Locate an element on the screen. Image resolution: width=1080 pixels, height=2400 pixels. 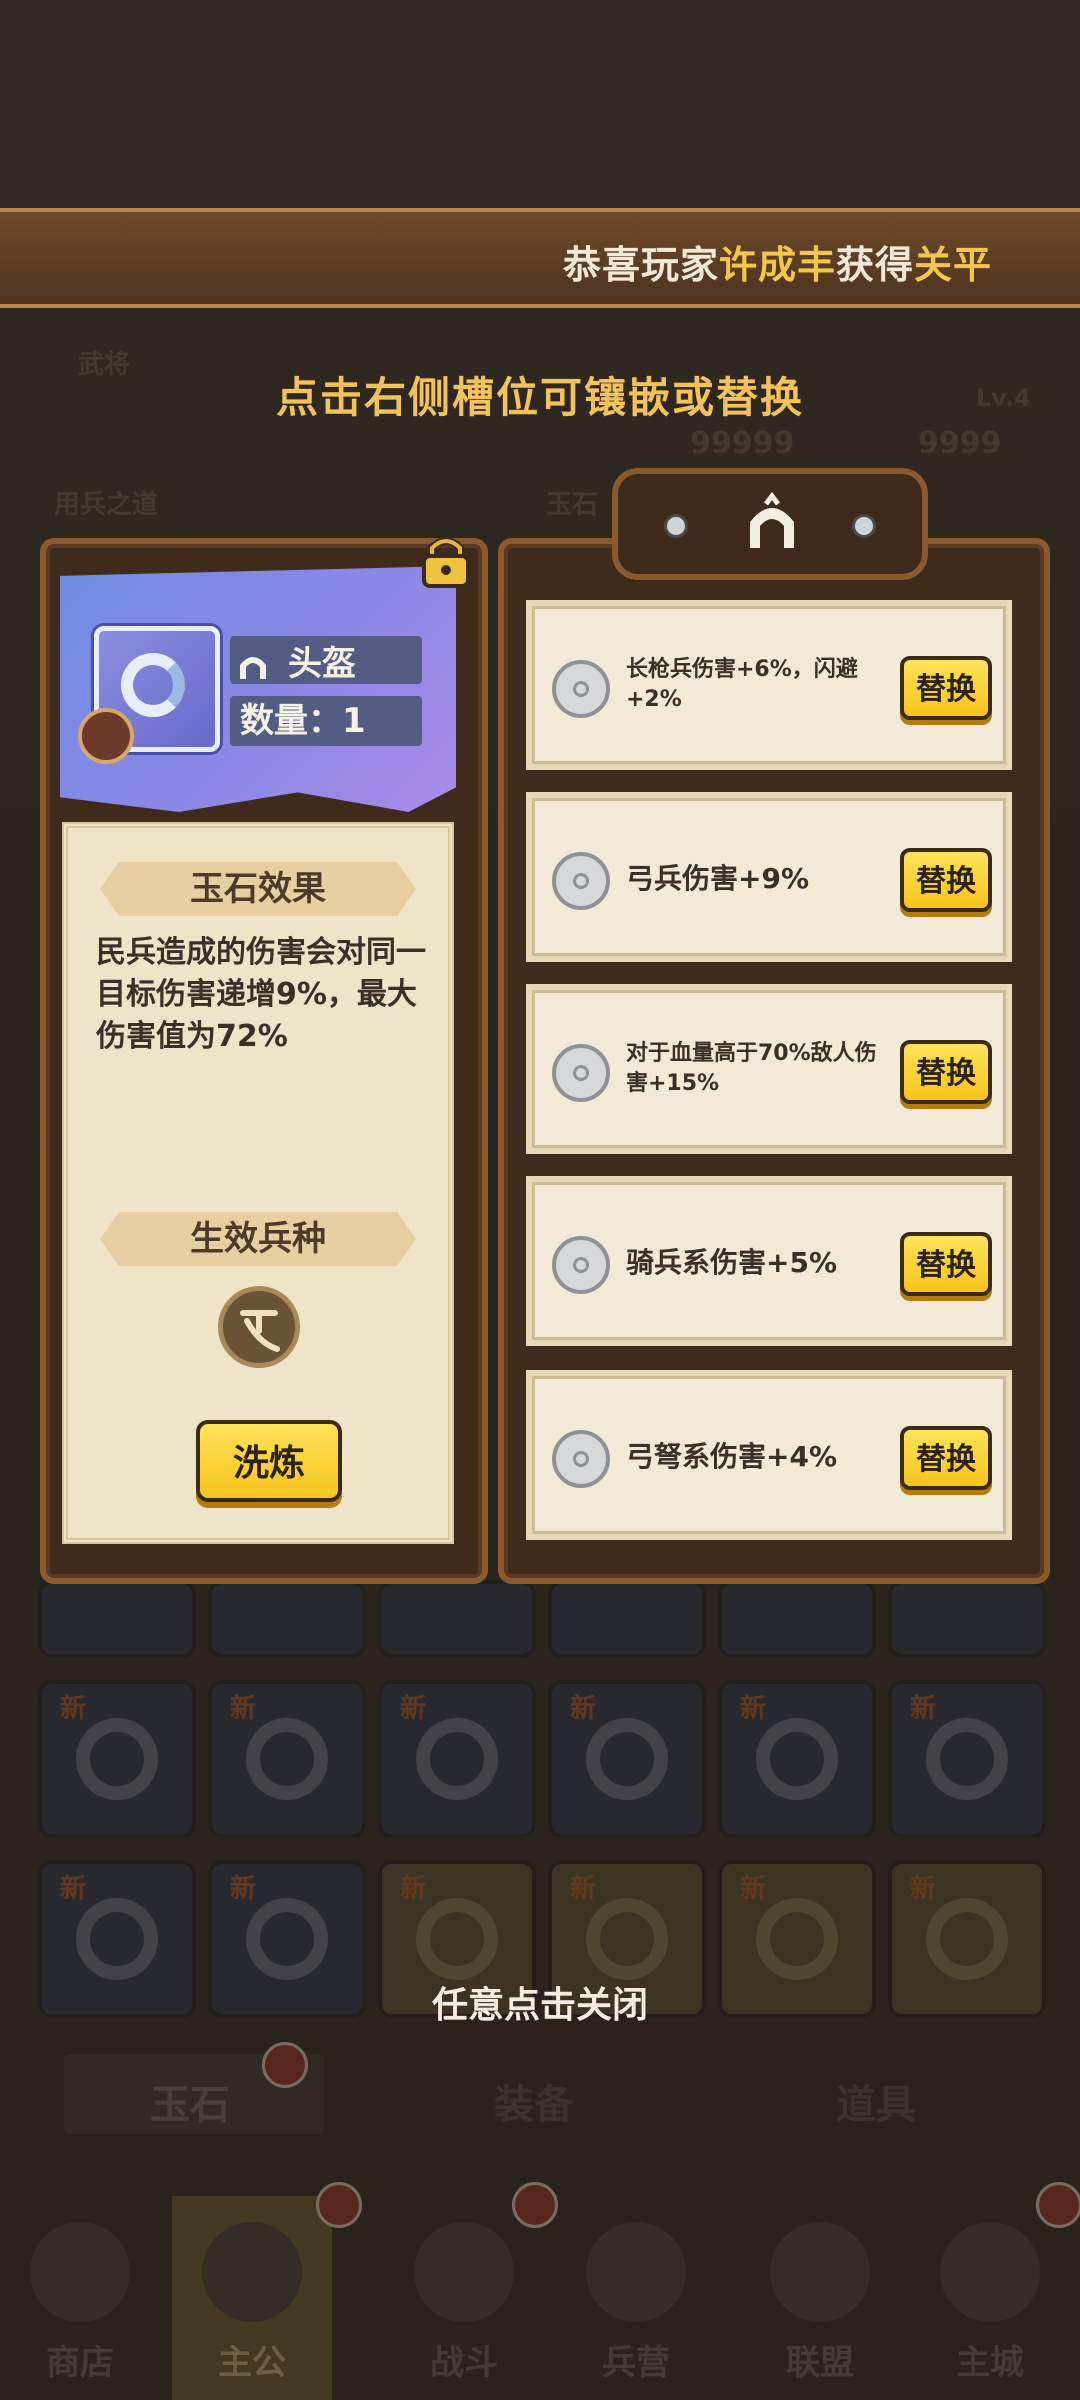
troop-title: 生效兵种 is located at coordinates (258, 1239).